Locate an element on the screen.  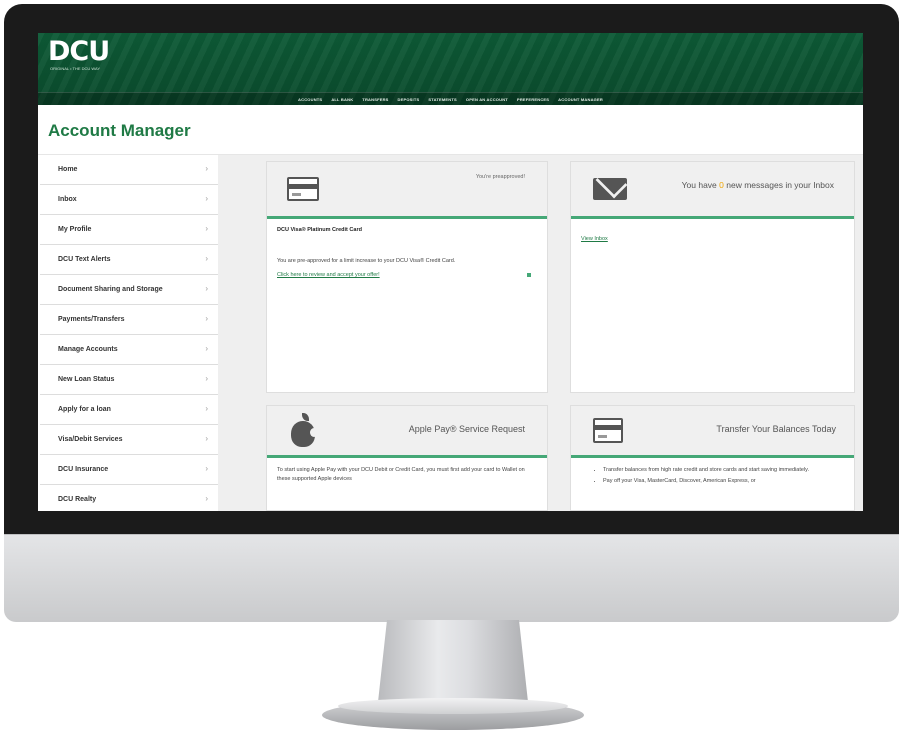
messages-text-after: new messages in your Inbox is located at coordinates (780, 185).